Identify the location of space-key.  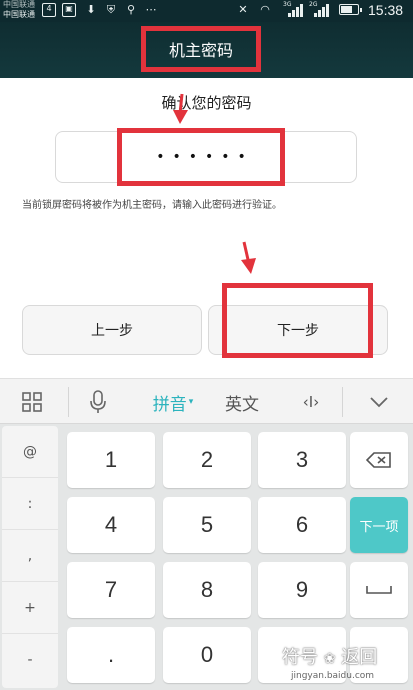
(379, 590).